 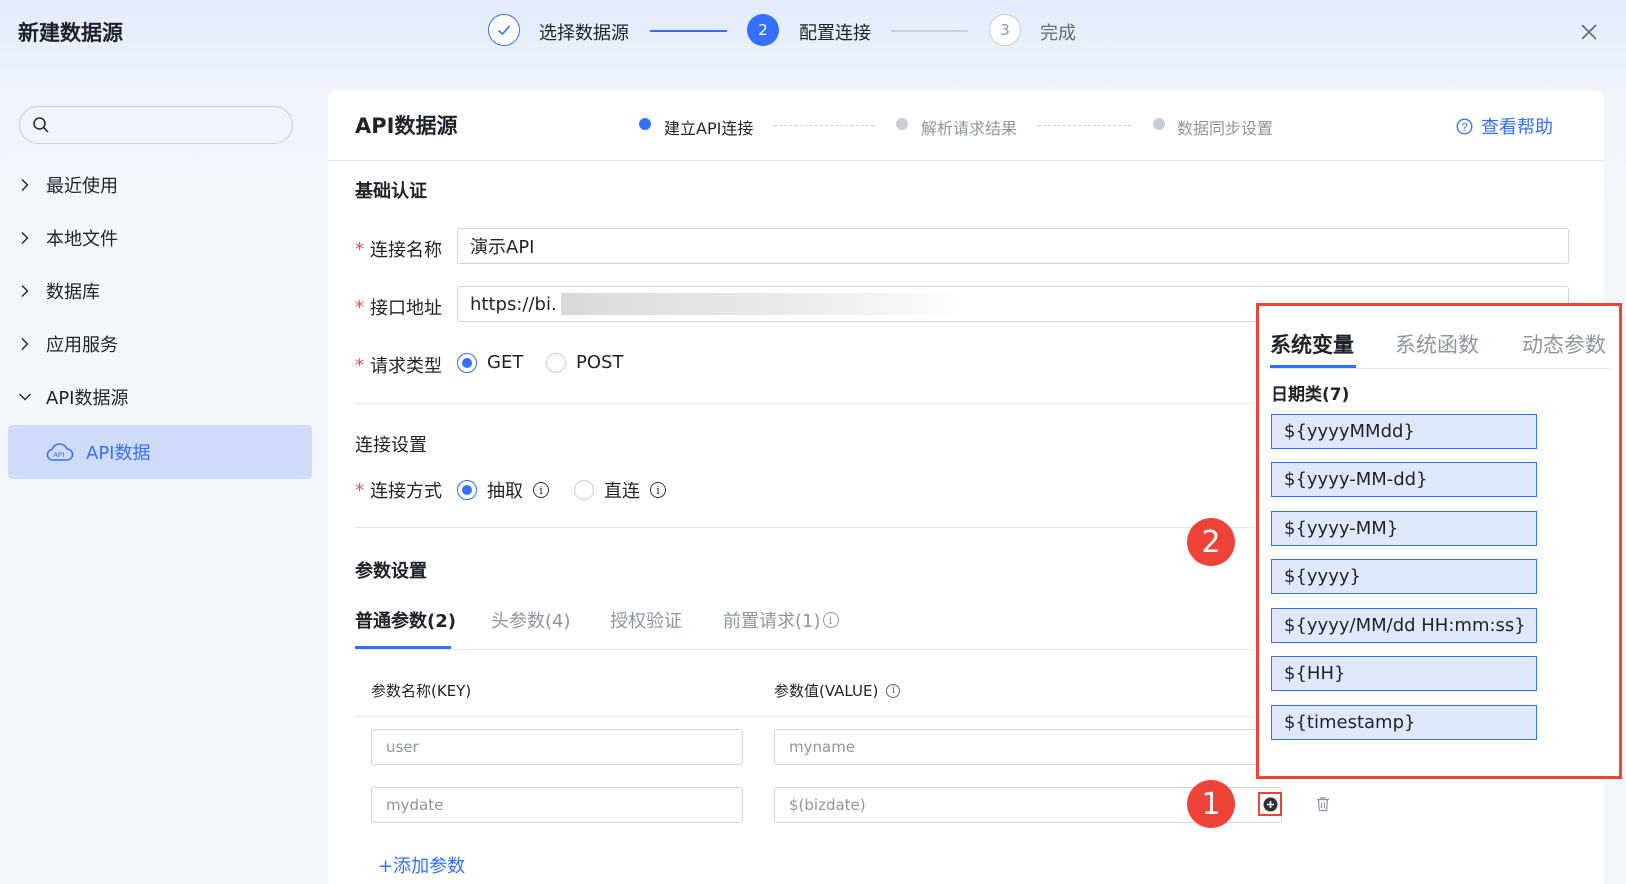 What do you see at coordinates (68, 344) in the screenshot?
I see `sidebar-item-app-services: 应用服务` at bounding box center [68, 344].